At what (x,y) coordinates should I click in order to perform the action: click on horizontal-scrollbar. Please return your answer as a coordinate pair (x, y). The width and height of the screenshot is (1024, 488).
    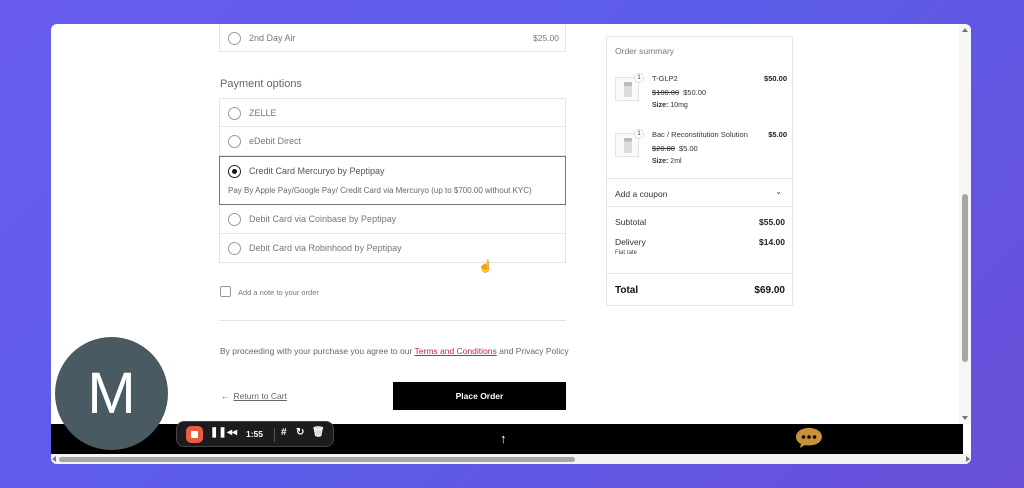
    Looking at the image, I should click on (511, 459).